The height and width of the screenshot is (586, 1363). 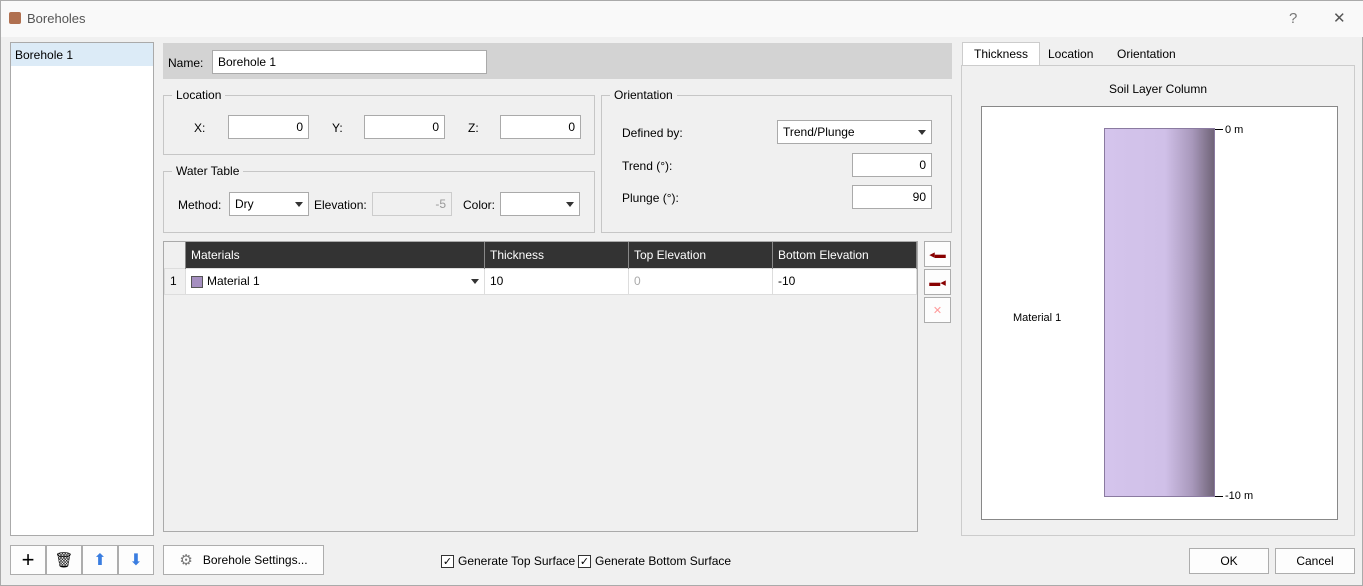 I want to click on col-thickness: Thickness, so click(x=556, y=255).